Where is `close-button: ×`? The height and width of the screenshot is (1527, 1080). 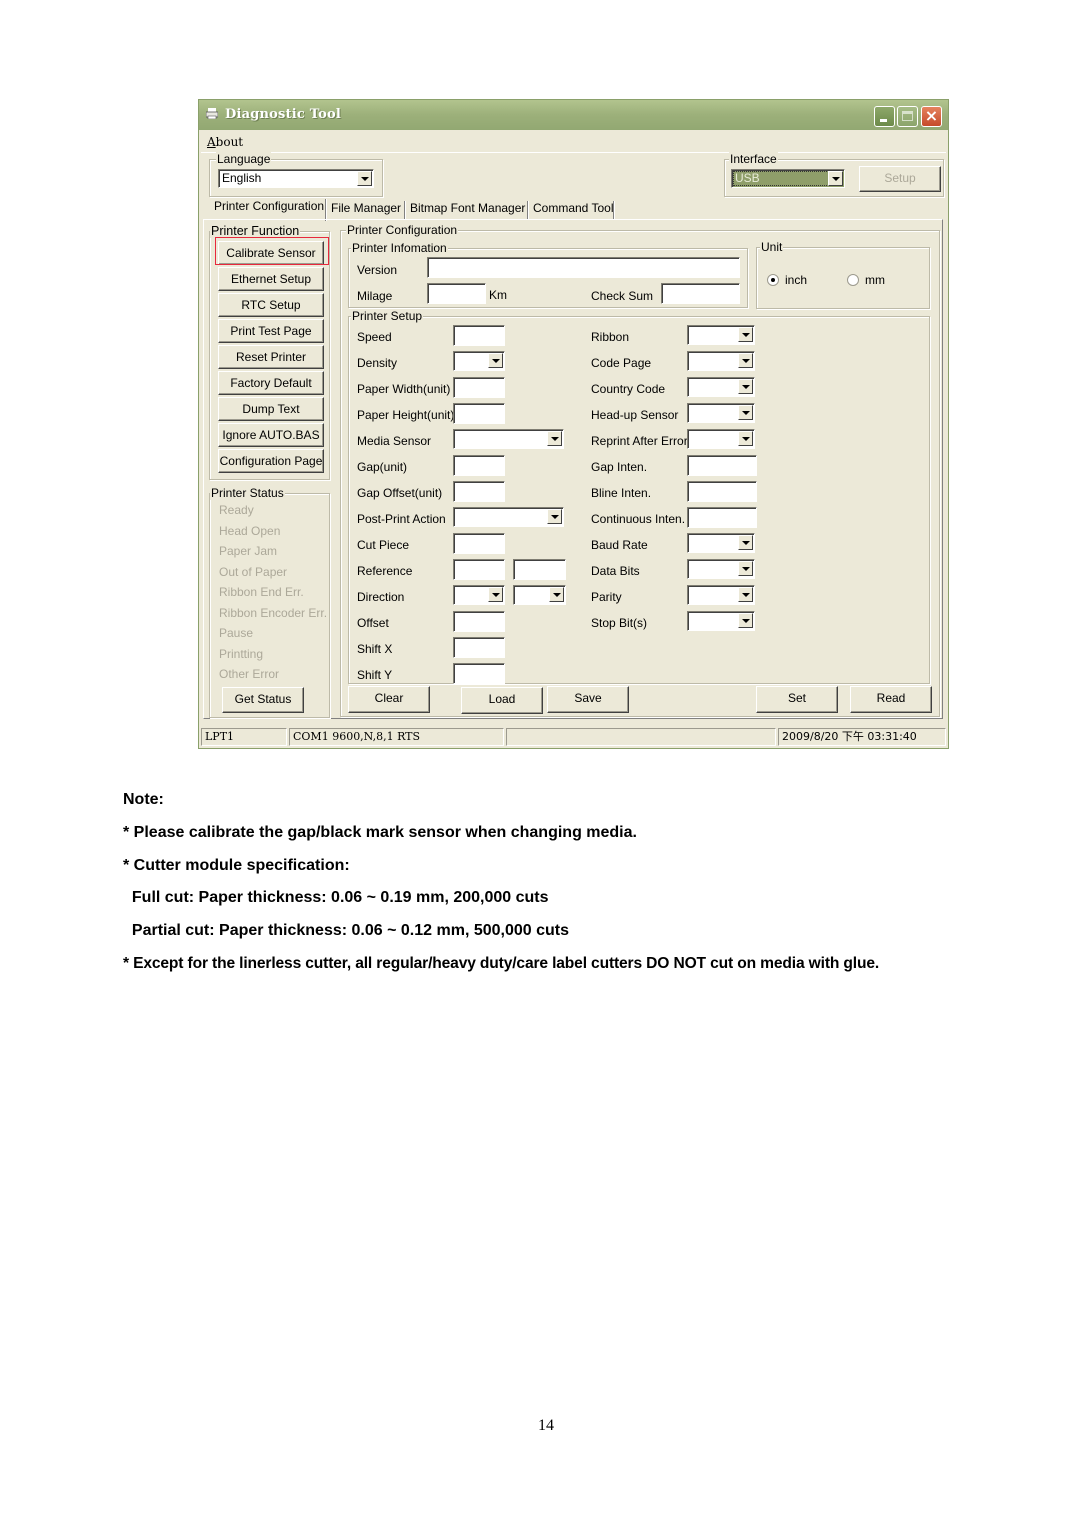 close-button: × is located at coordinates (931, 116).